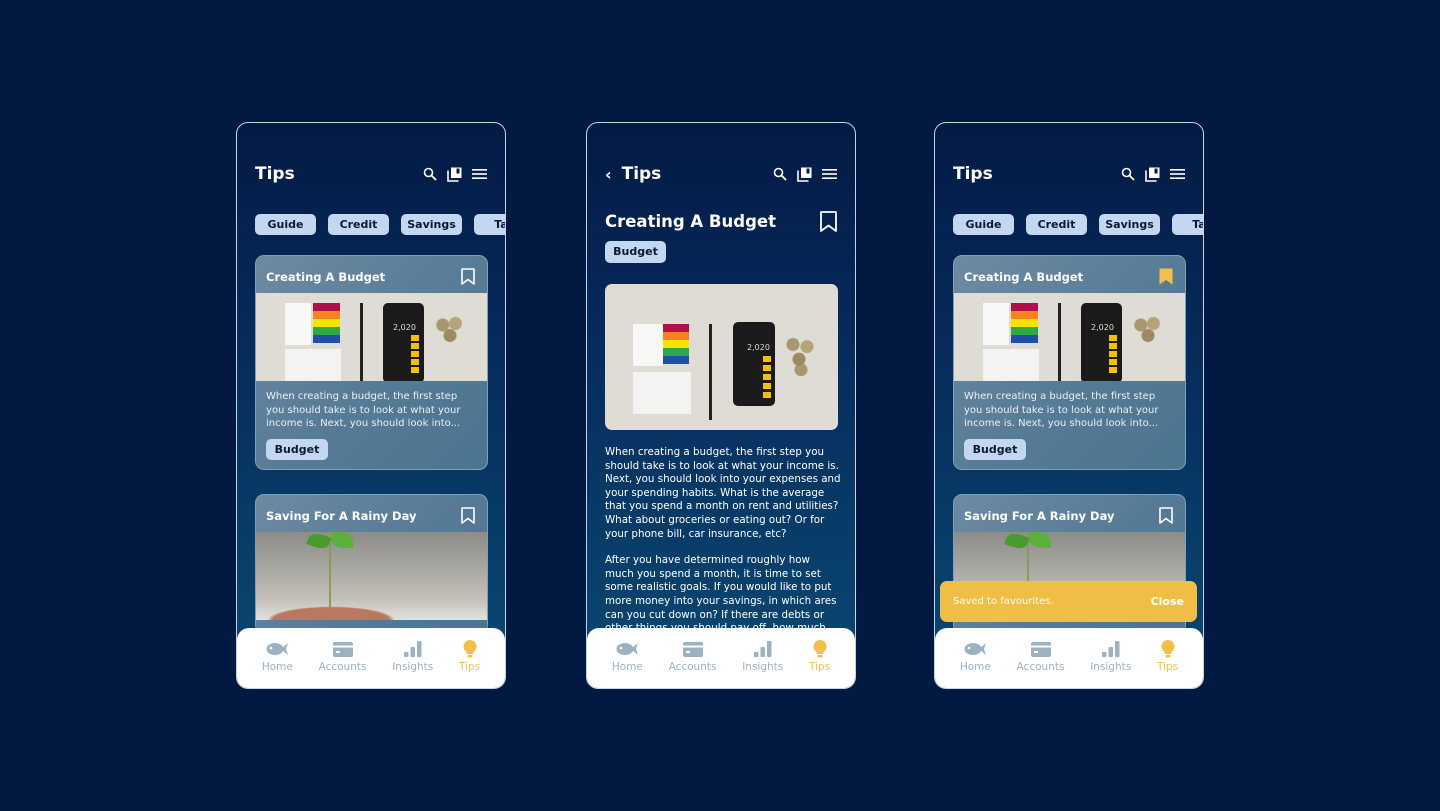 This screenshot has width=1440, height=811. I want to click on plant-coins-image, so click(371, 576).